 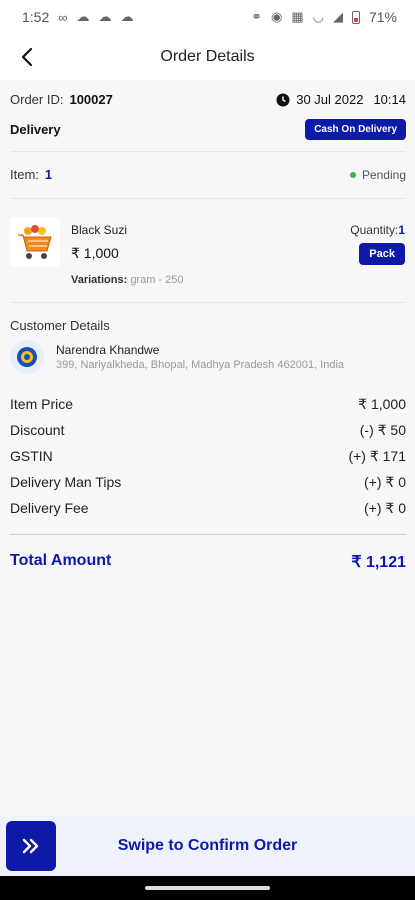 I want to click on order-status: Pending, so click(x=383, y=174).